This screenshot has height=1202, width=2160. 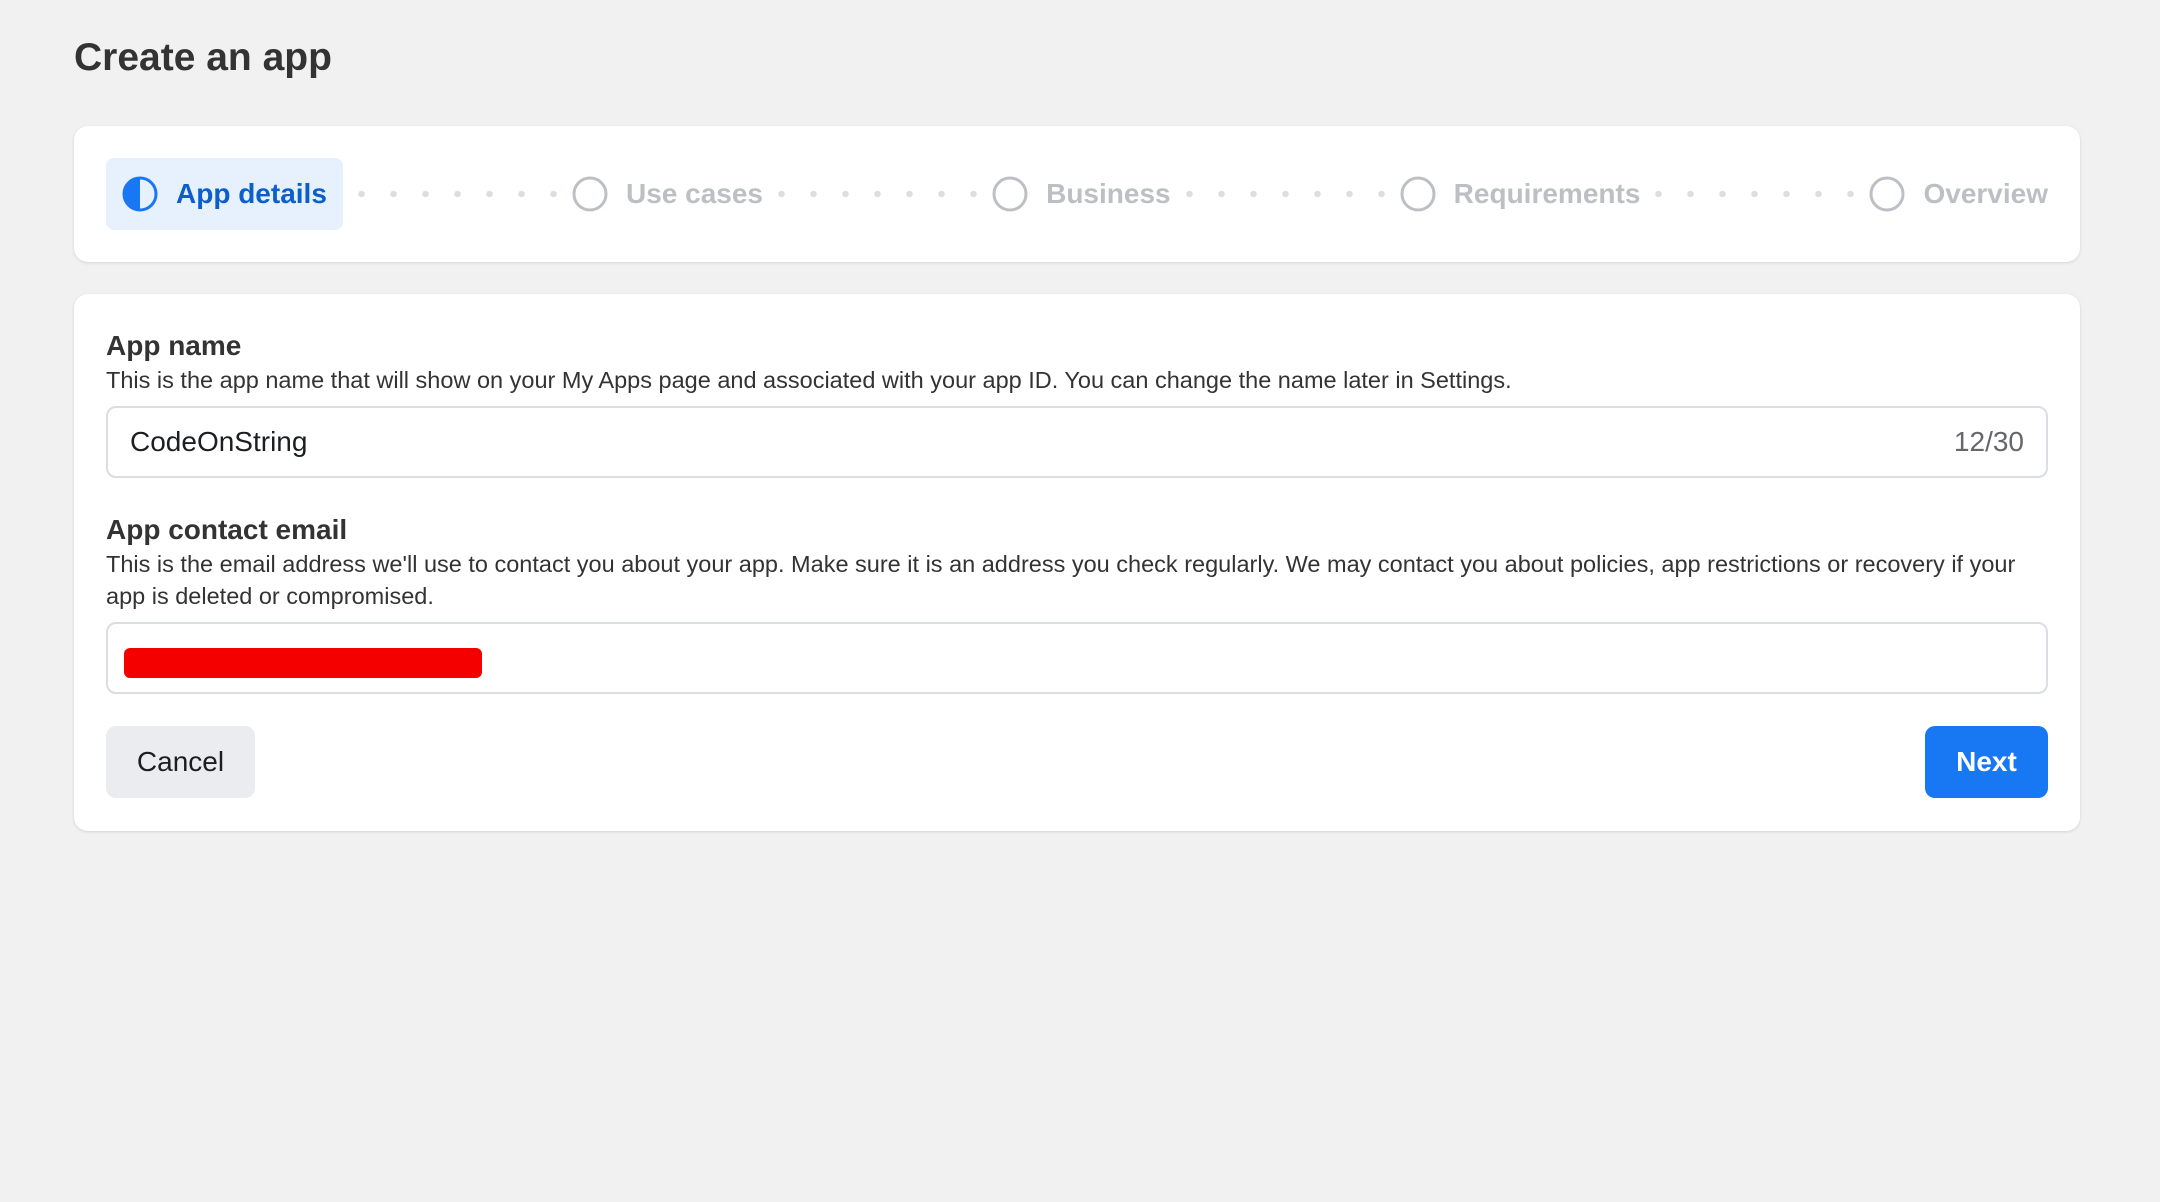 I want to click on half-filled-circle-icon, so click(x=140, y=194).